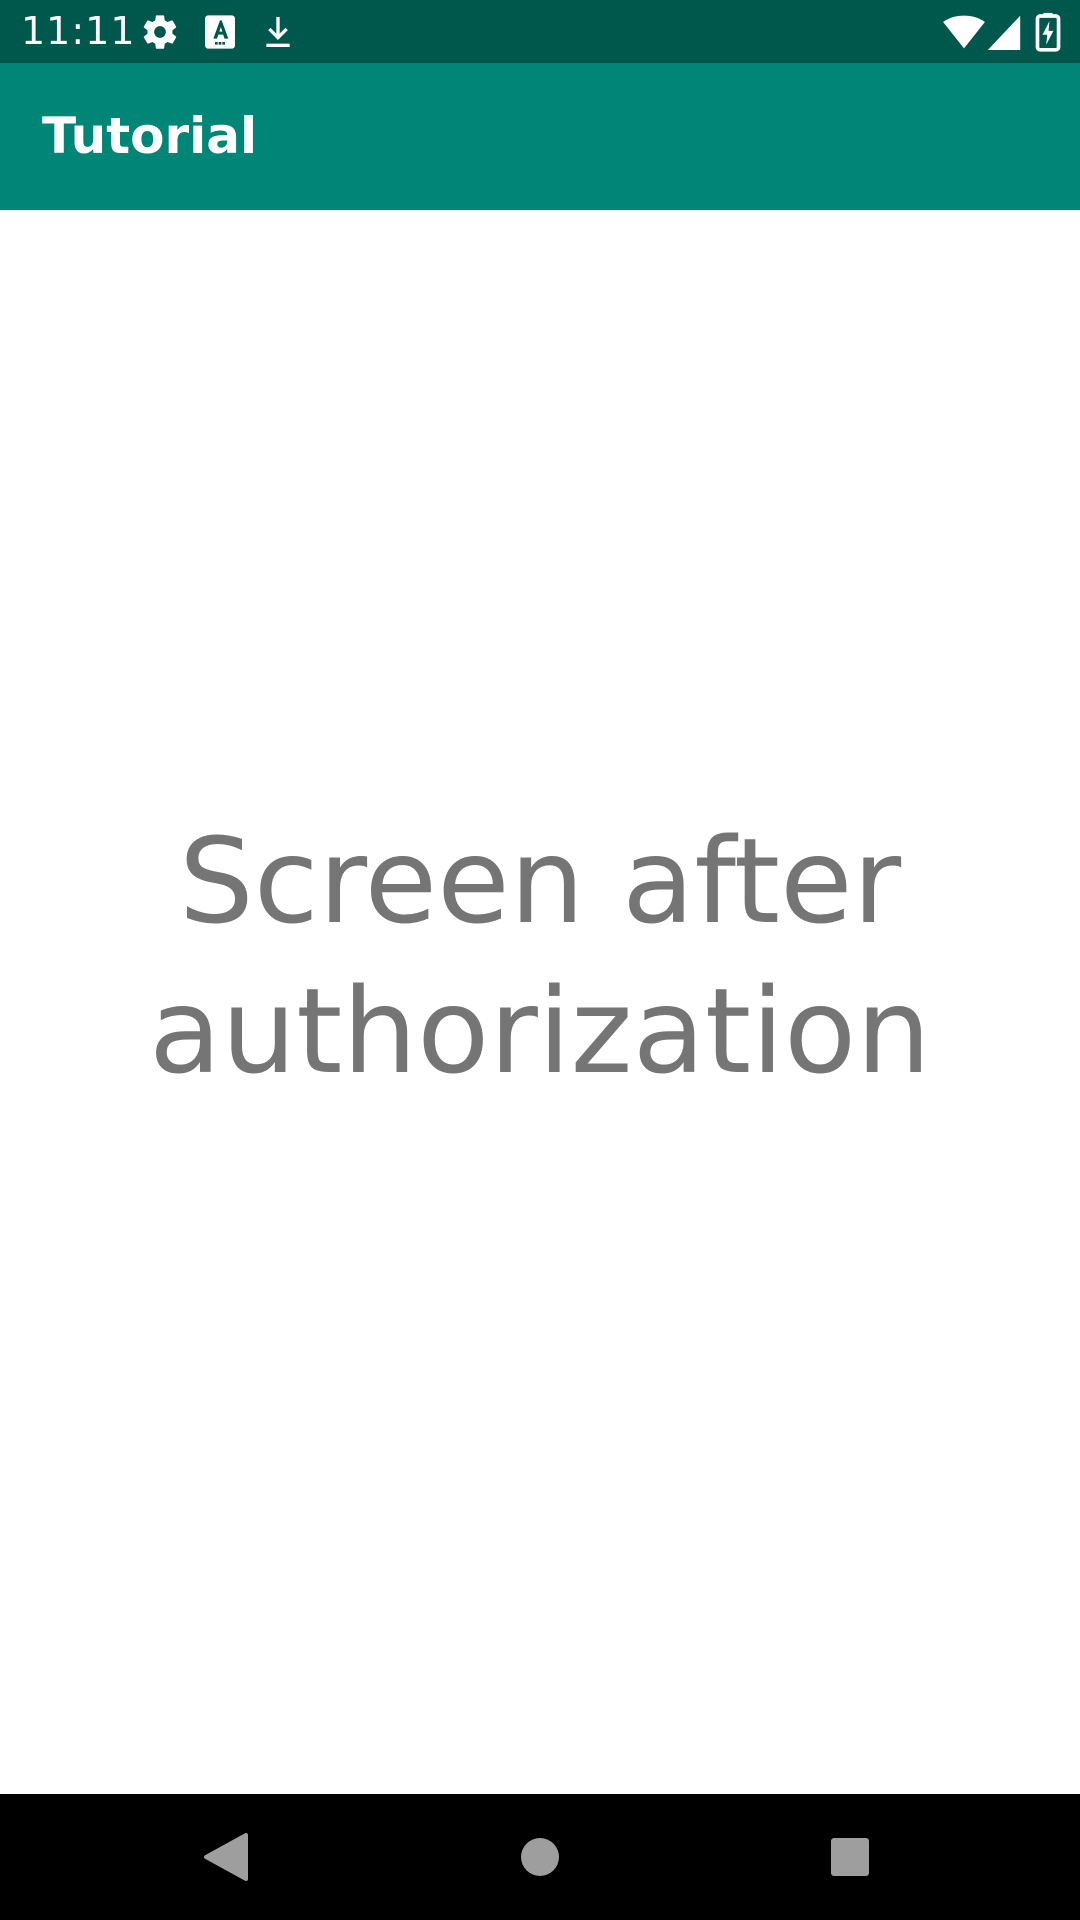  Describe the element at coordinates (1048, 32) in the screenshot. I see `battery-charging-icon` at that location.